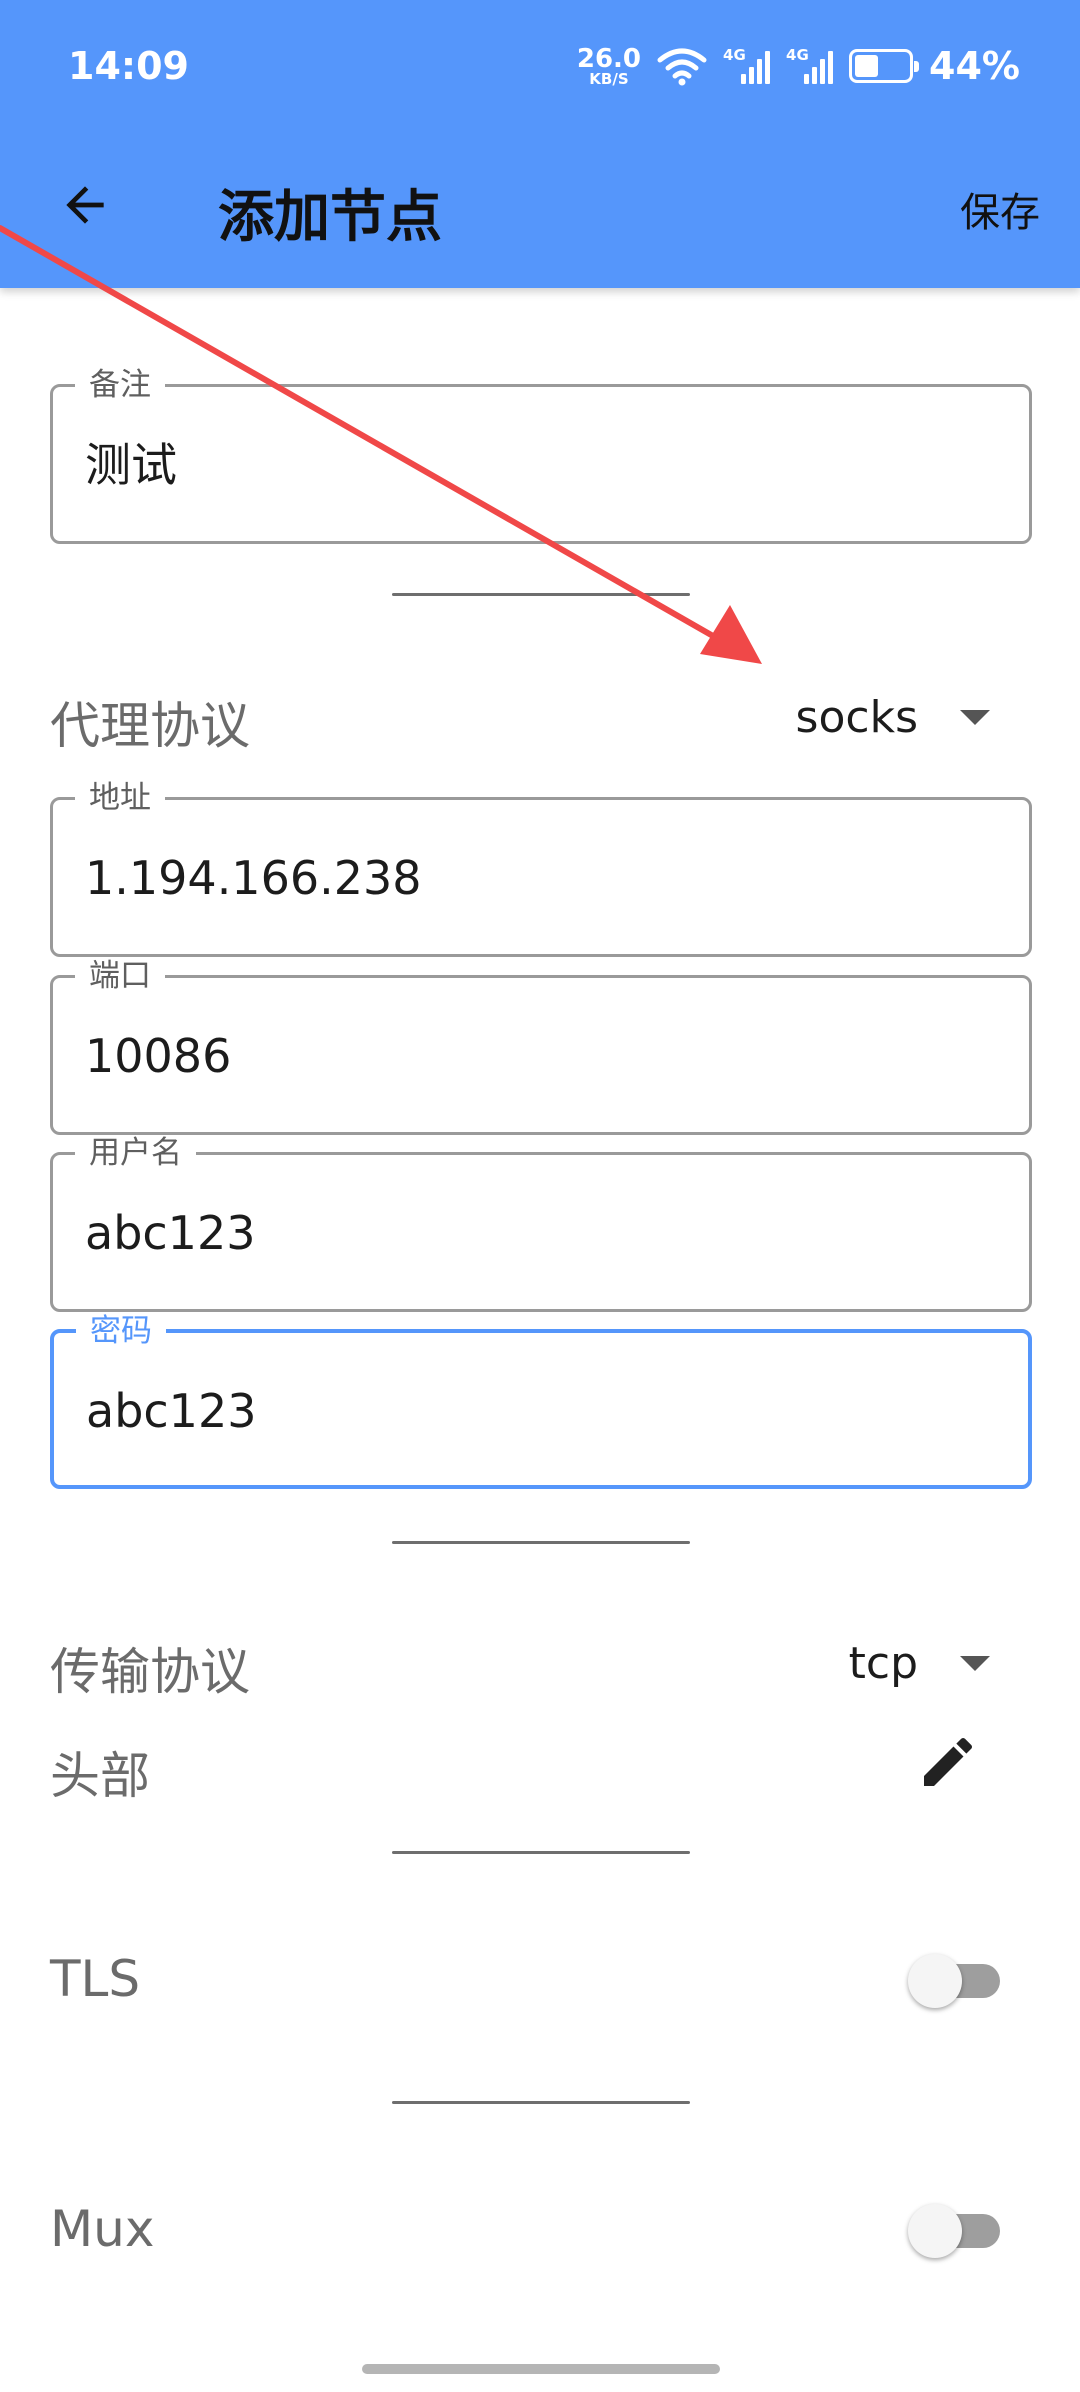 The width and height of the screenshot is (1080, 2392). Describe the element at coordinates (120, 385) in the screenshot. I see `remark-label: 备注` at that location.